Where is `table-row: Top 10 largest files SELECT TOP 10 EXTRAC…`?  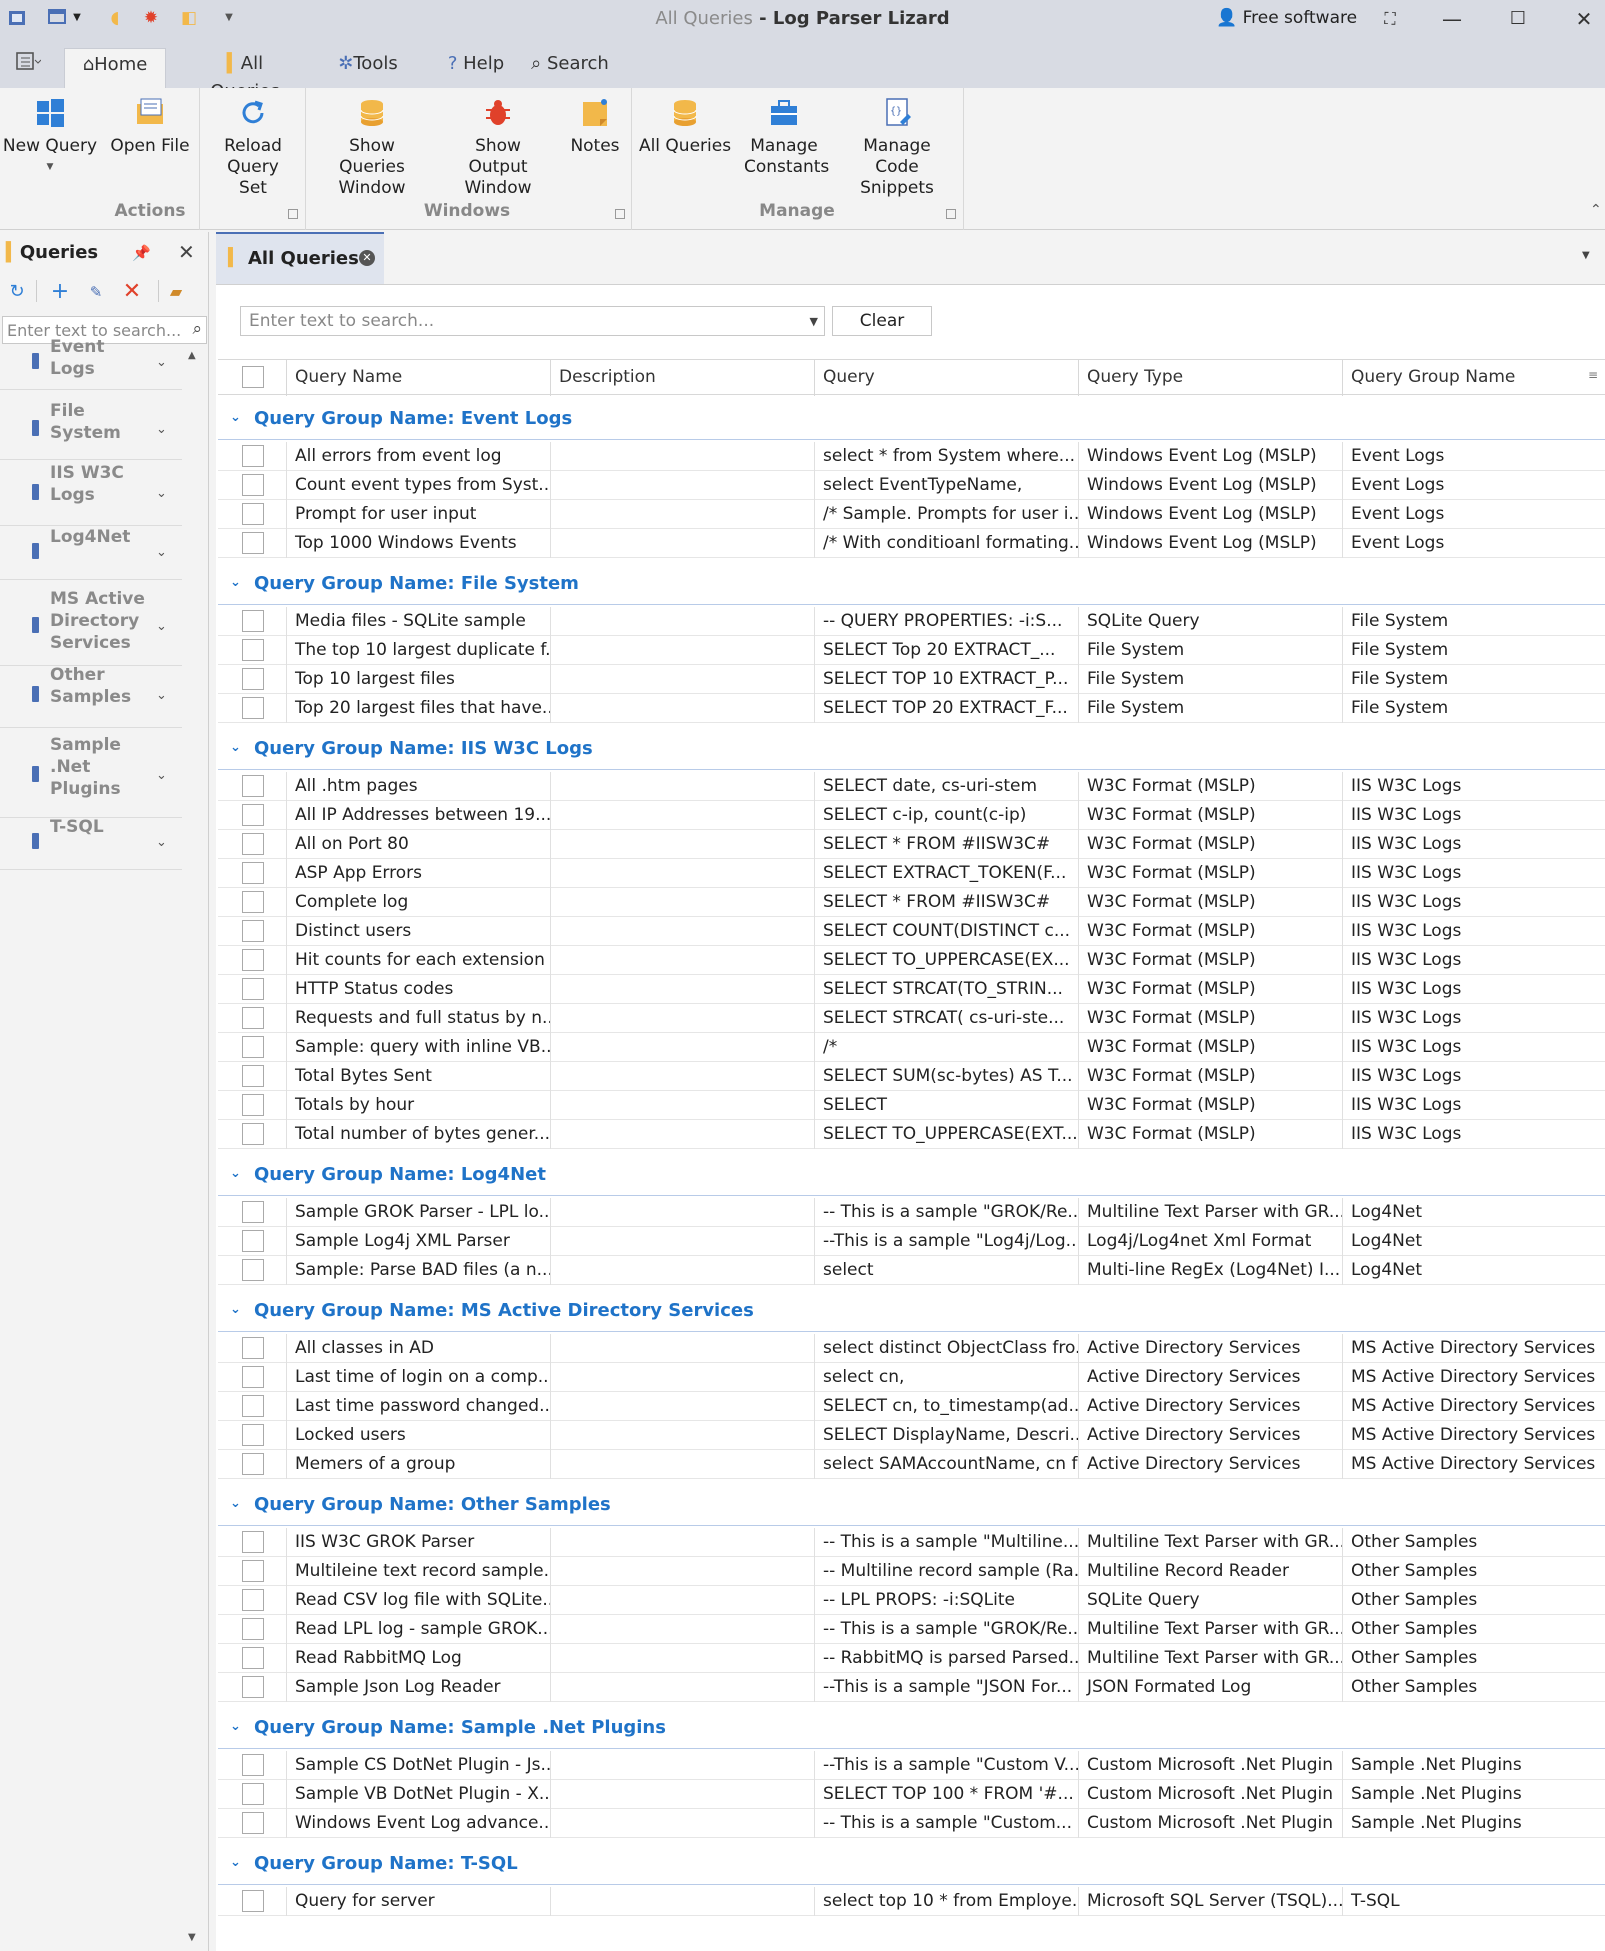
table-row: Top 10 largest files SELECT TOP 10 EXTRAC… is located at coordinates (911, 679).